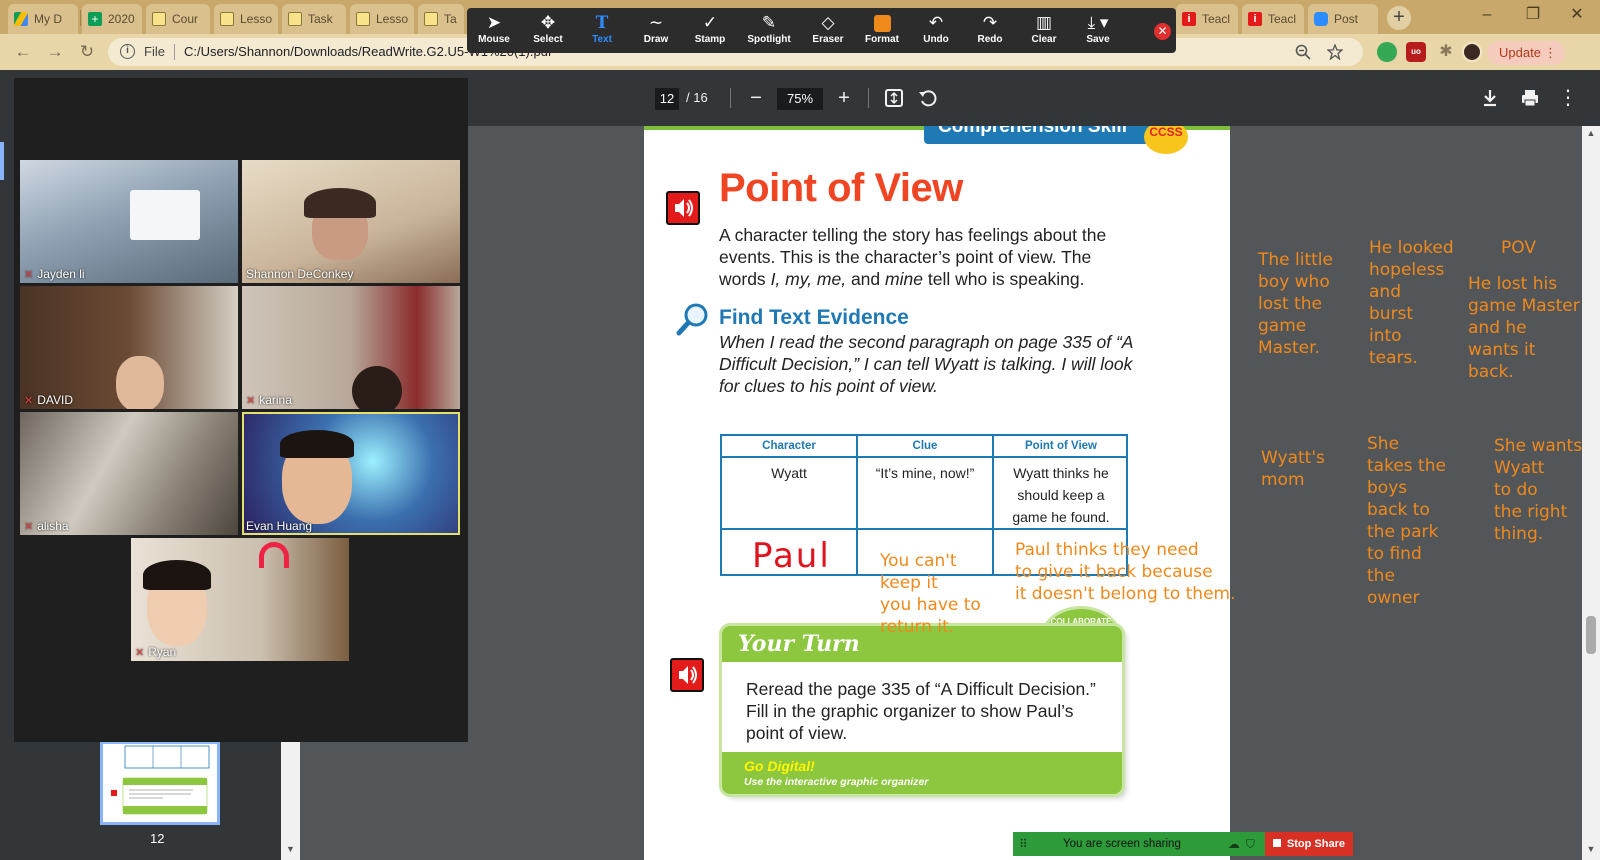  Describe the element at coordinates (80, 18) in the screenshot. I see `tab-separator` at that location.